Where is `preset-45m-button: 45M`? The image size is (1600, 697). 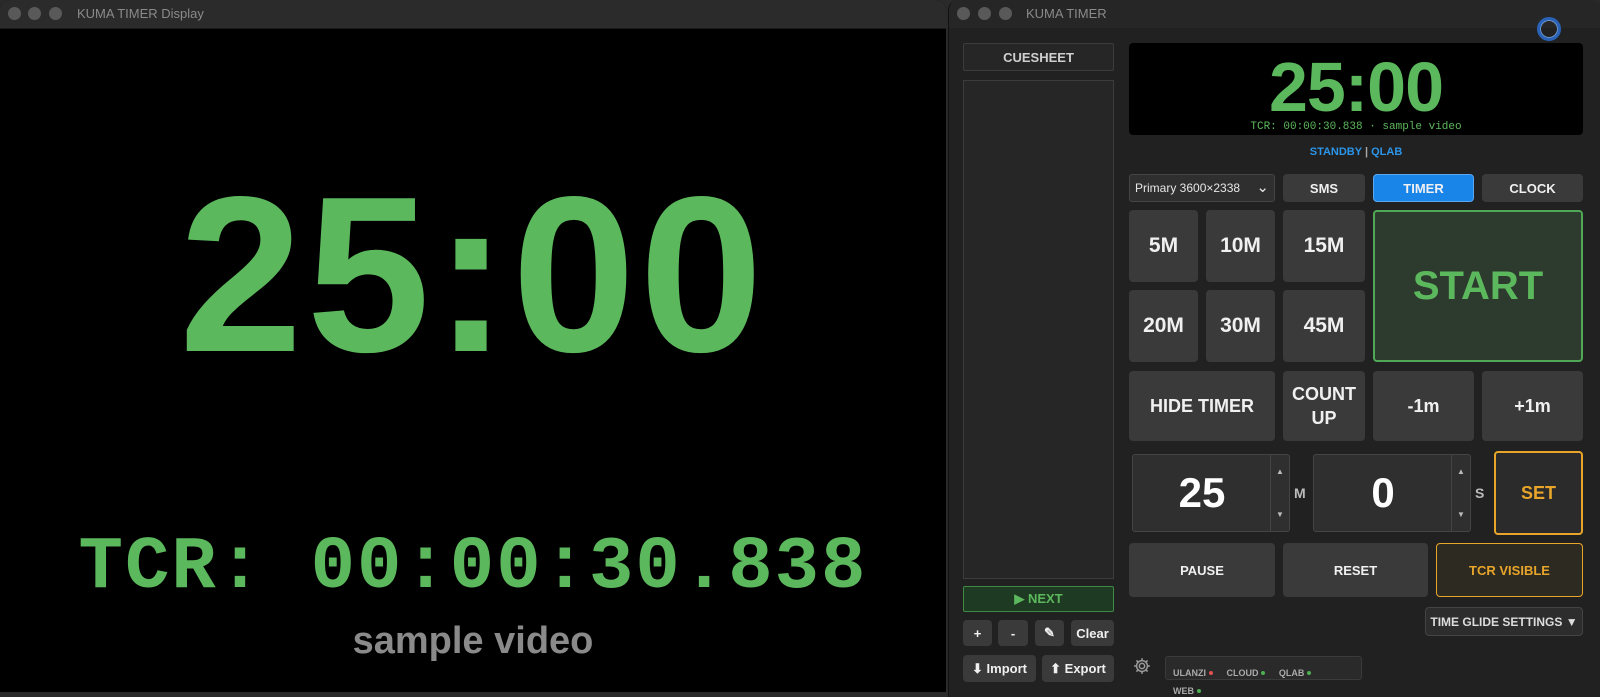
preset-45m-button: 45M is located at coordinates (1324, 326).